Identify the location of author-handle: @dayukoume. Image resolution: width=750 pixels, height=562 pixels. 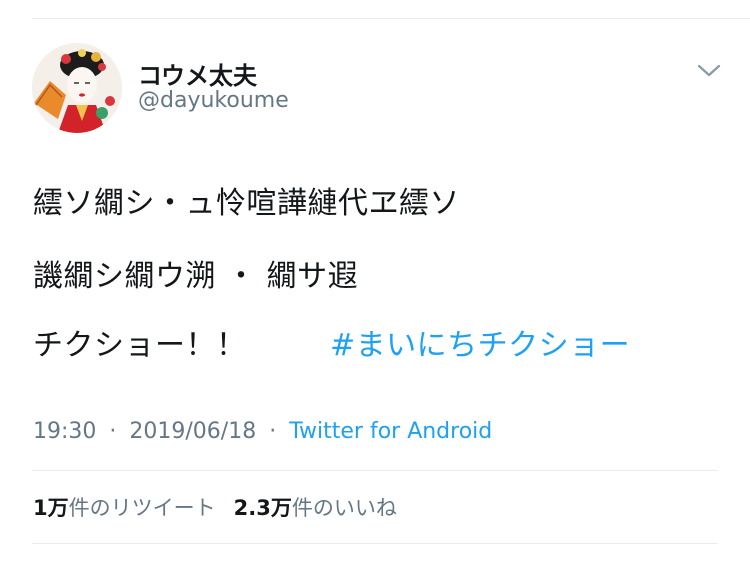
(213, 100).